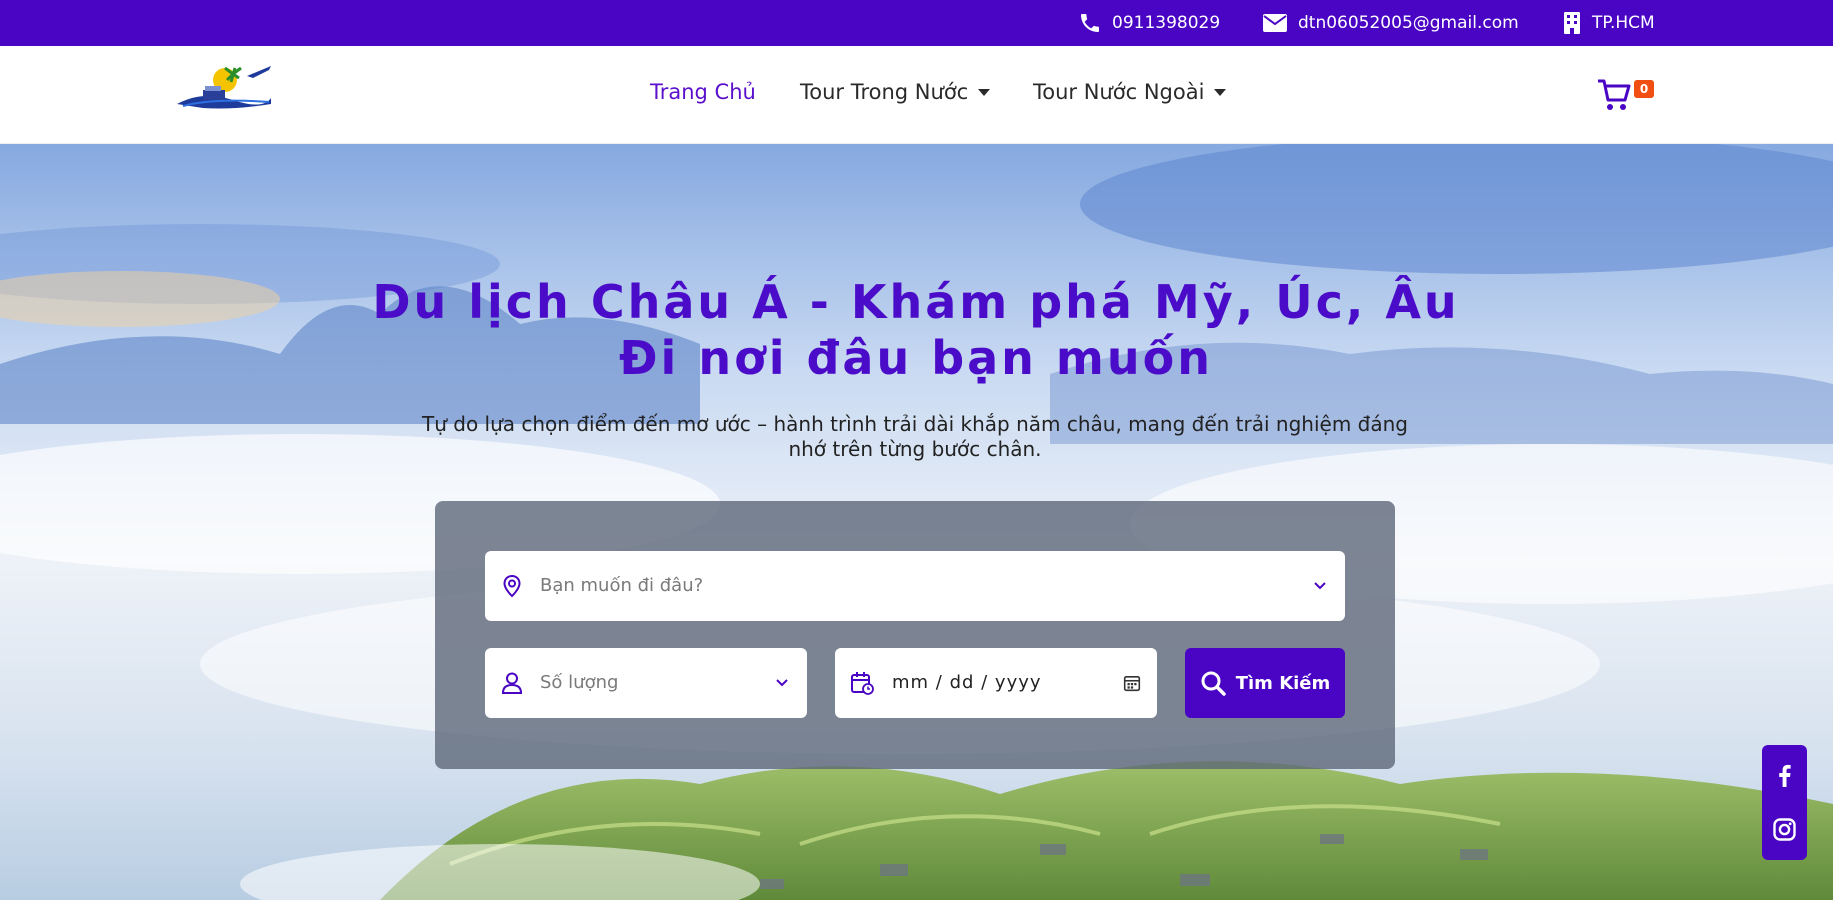 This screenshot has width=1833, height=900. Describe the element at coordinates (1408, 23) in the screenshot. I see `email-address: dtn06052005@gmail.com` at that location.